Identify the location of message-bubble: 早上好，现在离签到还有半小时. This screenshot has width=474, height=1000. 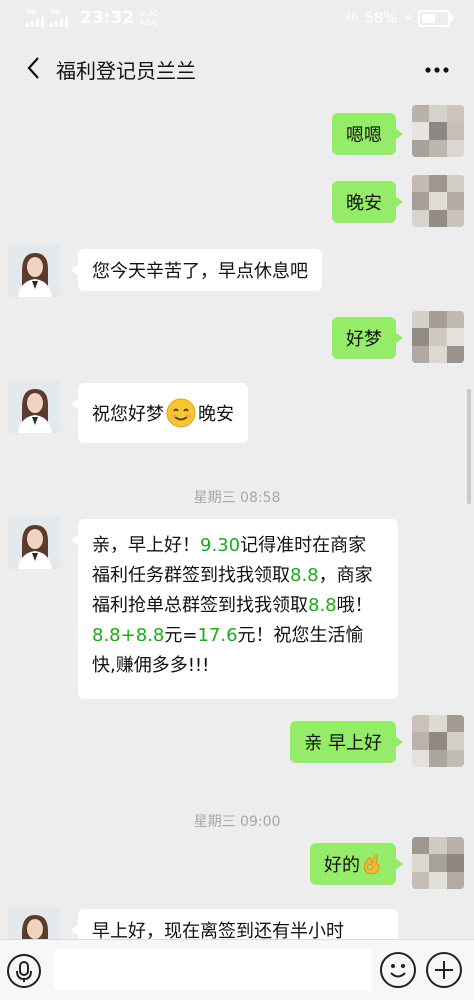
(234, 924).